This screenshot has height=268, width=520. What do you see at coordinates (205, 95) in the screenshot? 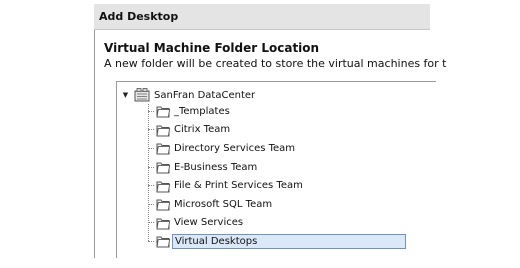
I see `tree-root-label: SanFran DataCenter` at bounding box center [205, 95].